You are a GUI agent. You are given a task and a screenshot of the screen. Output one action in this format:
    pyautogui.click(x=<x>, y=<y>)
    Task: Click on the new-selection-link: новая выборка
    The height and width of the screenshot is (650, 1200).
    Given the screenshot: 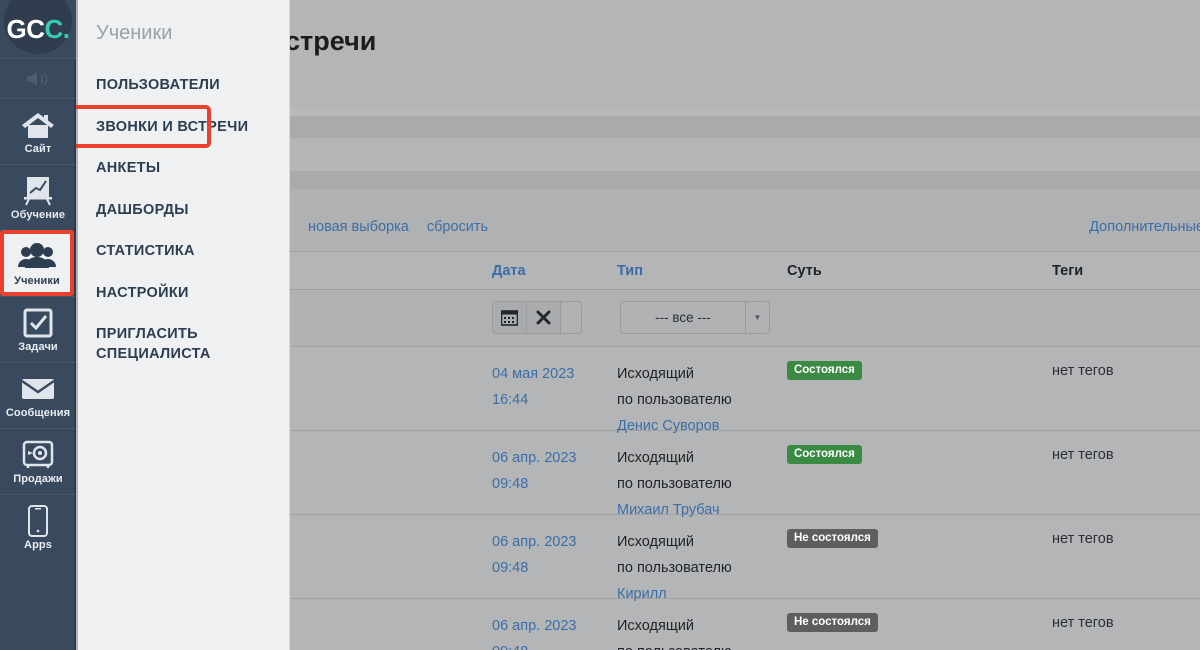 What is the action you would take?
    pyautogui.click(x=358, y=227)
    